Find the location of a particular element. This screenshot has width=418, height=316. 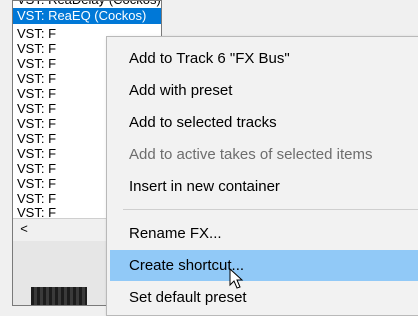

menu-item-add-to-selected-tracks: Add to selected tracks is located at coordinates (264, 122).